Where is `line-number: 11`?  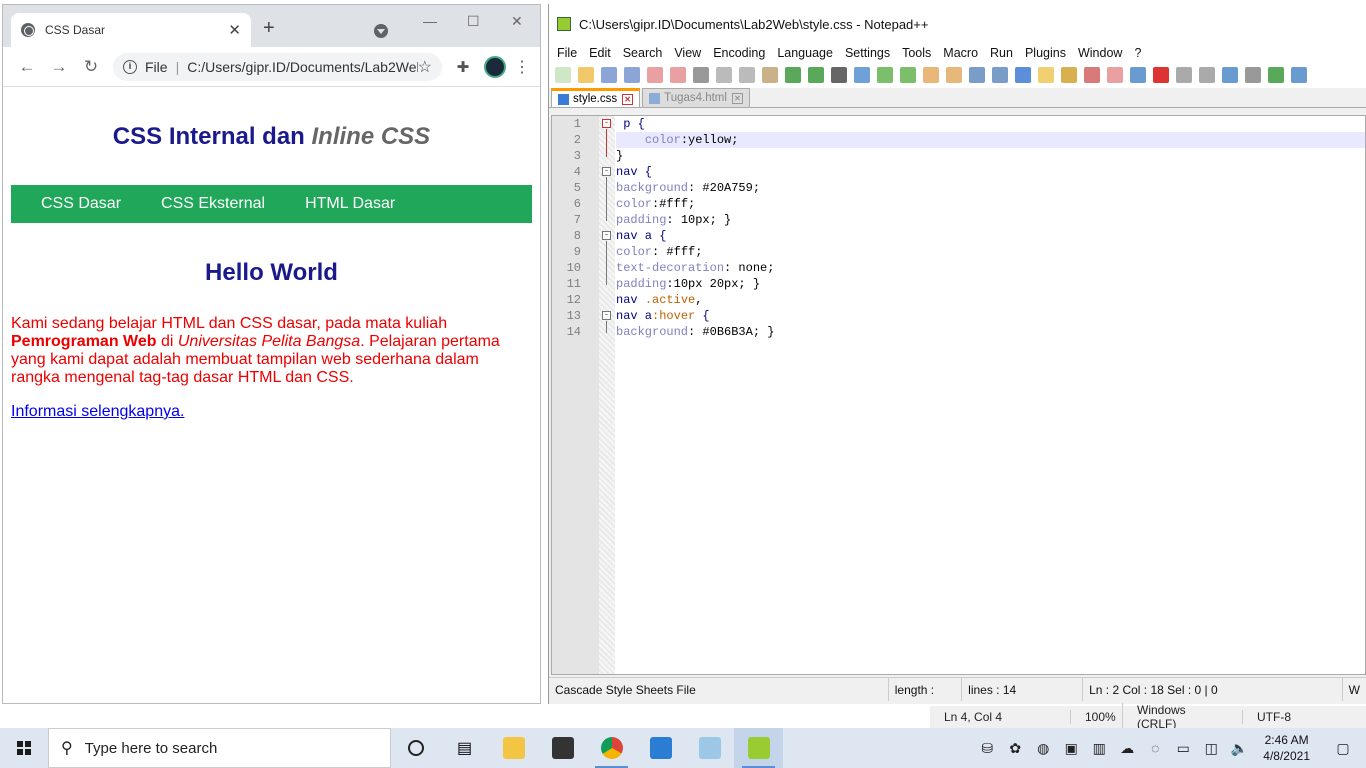 line-number: 11 is located at coordinates (573, 284).